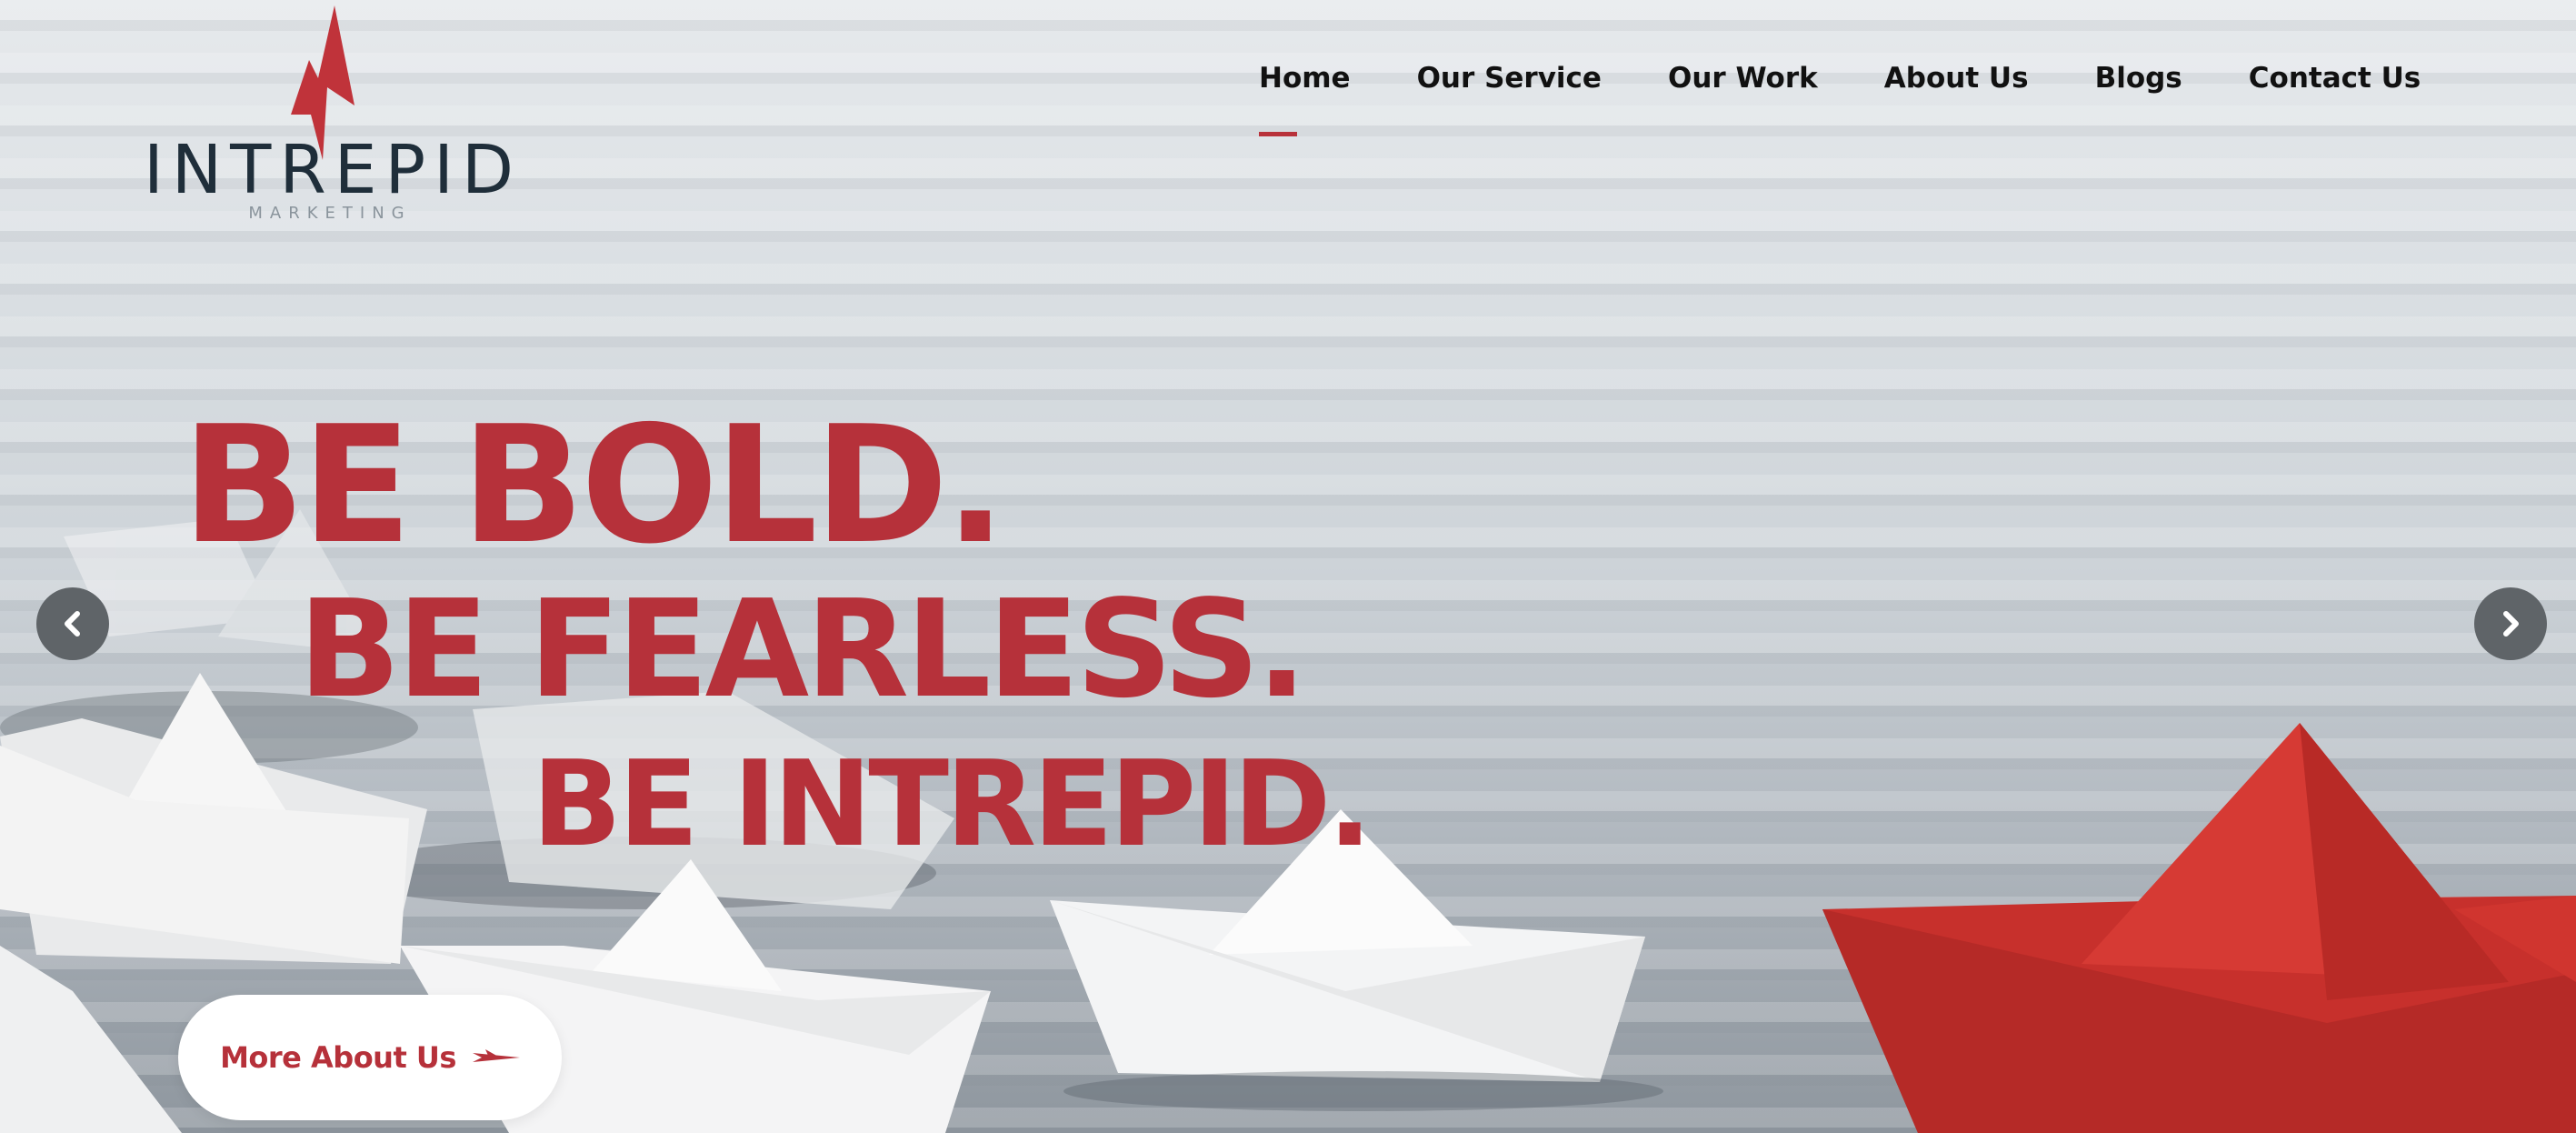 The image size is (2576, 1133). I want to click on nav-item-home: Home, so click(1305, 99).